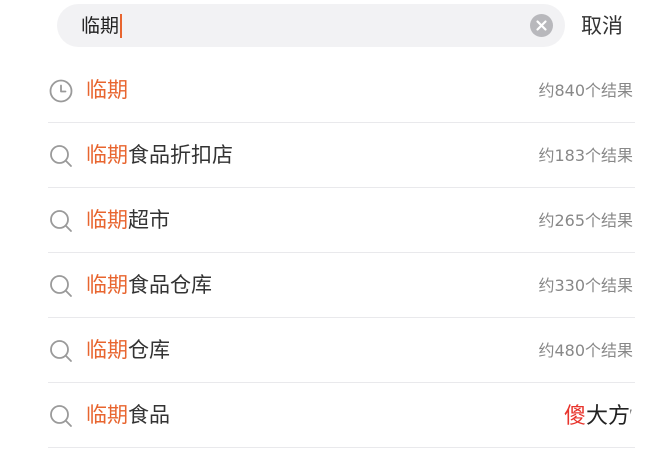 The width and height of the screenshot is (654, 454). What do you see at coordinates (585, 350) in the screenshot?
I see `result-count: 约480个结果` at bounding box center [585, 350].